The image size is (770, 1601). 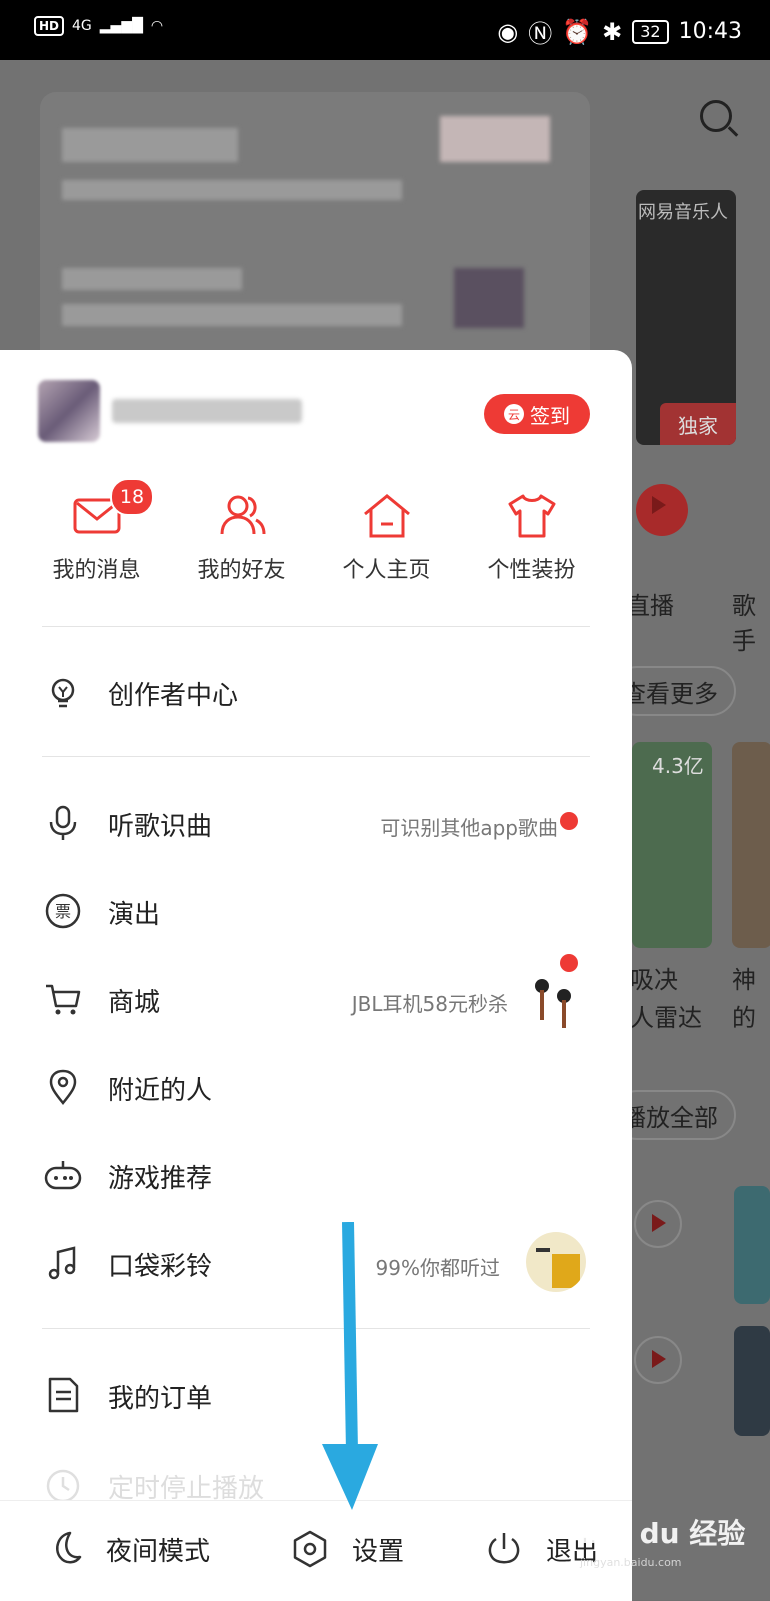 What do you see at coordinates (316, 1086) in the screenshot?
I see `menu-item-nearby: 附近的人` at bounding box center [316, 1086].